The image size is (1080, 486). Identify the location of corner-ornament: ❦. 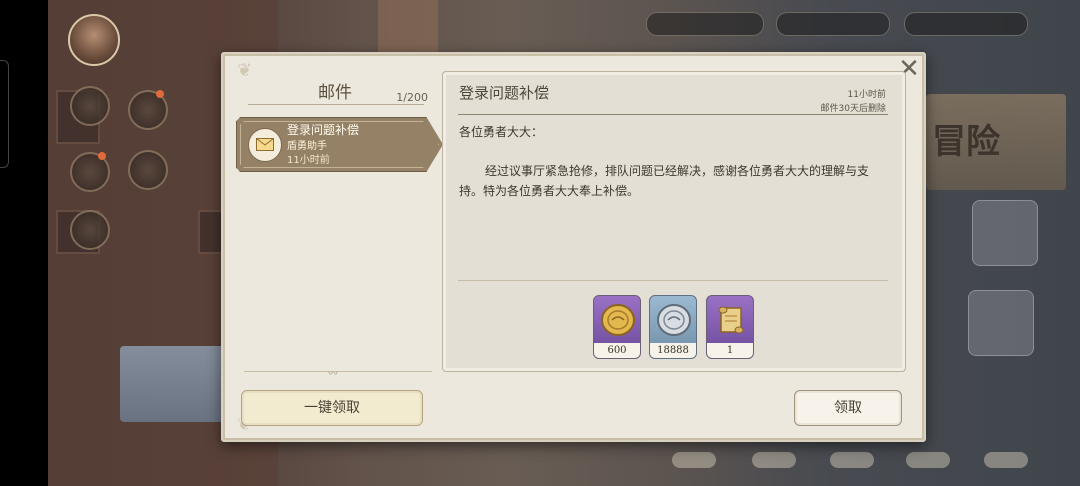
(245, 70).